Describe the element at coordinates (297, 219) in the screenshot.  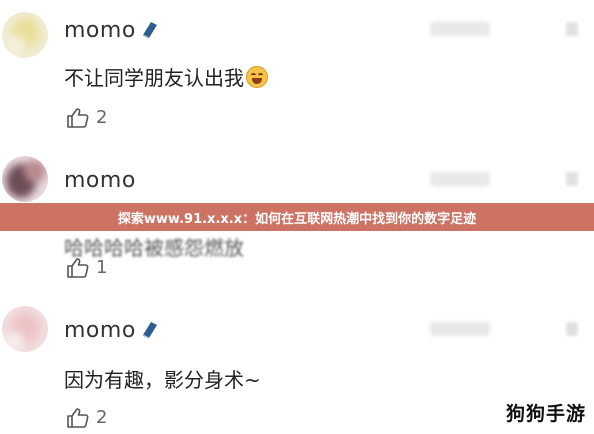
I see `banner-title: 探索www.91.x.x.x：如何在互联网热潮中找到你的数字足迹` at that location.